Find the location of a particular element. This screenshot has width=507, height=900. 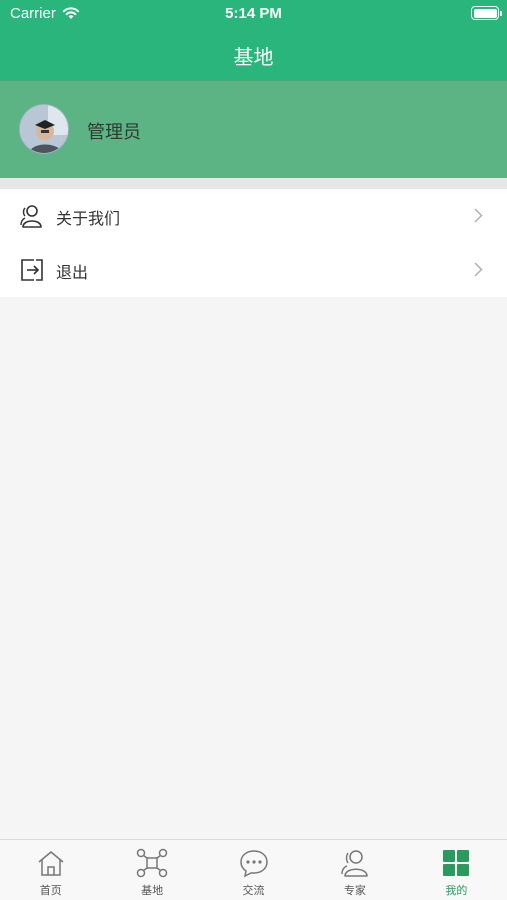

menu-item-label: 退出 is located at coordinates (72, 272).